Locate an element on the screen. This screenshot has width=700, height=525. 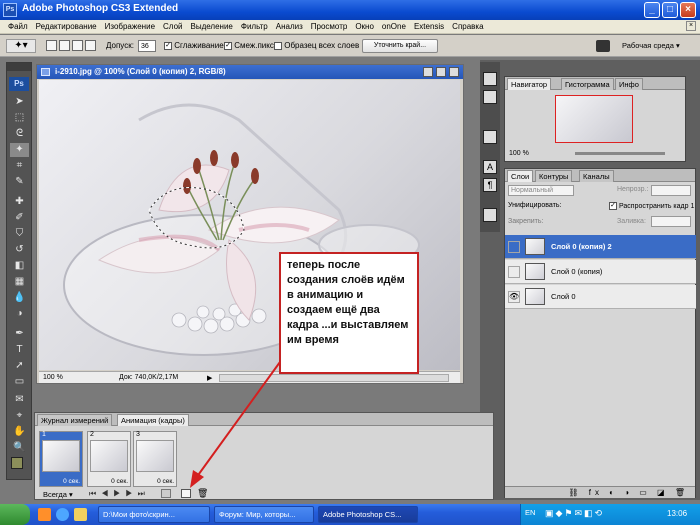
move-tool-icon: ➤ is located at coordinates (19, 102).